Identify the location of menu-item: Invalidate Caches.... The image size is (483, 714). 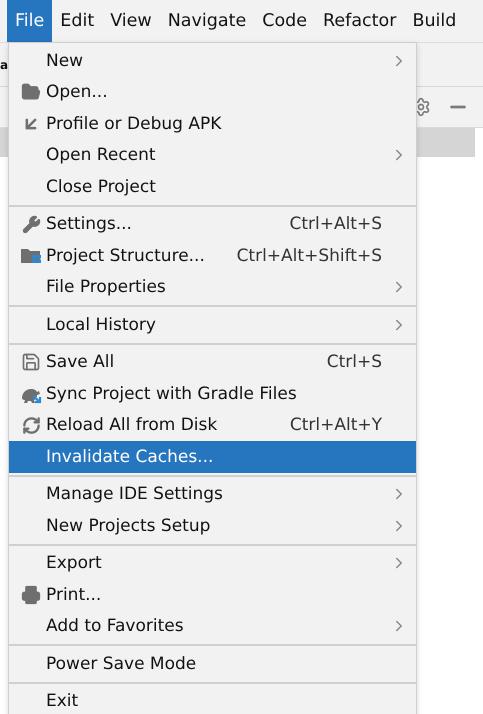
(212, 456).